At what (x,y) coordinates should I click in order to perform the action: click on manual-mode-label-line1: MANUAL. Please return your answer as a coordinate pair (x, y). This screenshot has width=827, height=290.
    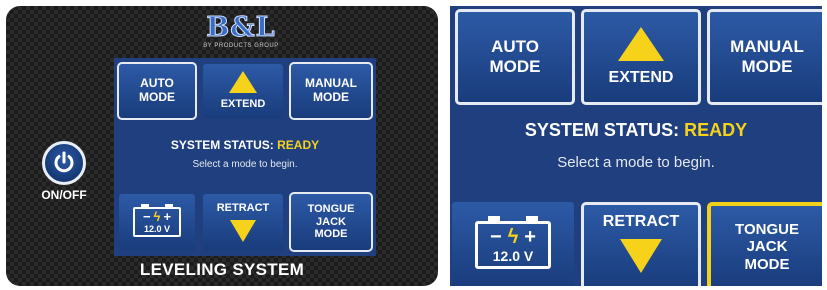
    Looking at the image, I should click on (331, 83).